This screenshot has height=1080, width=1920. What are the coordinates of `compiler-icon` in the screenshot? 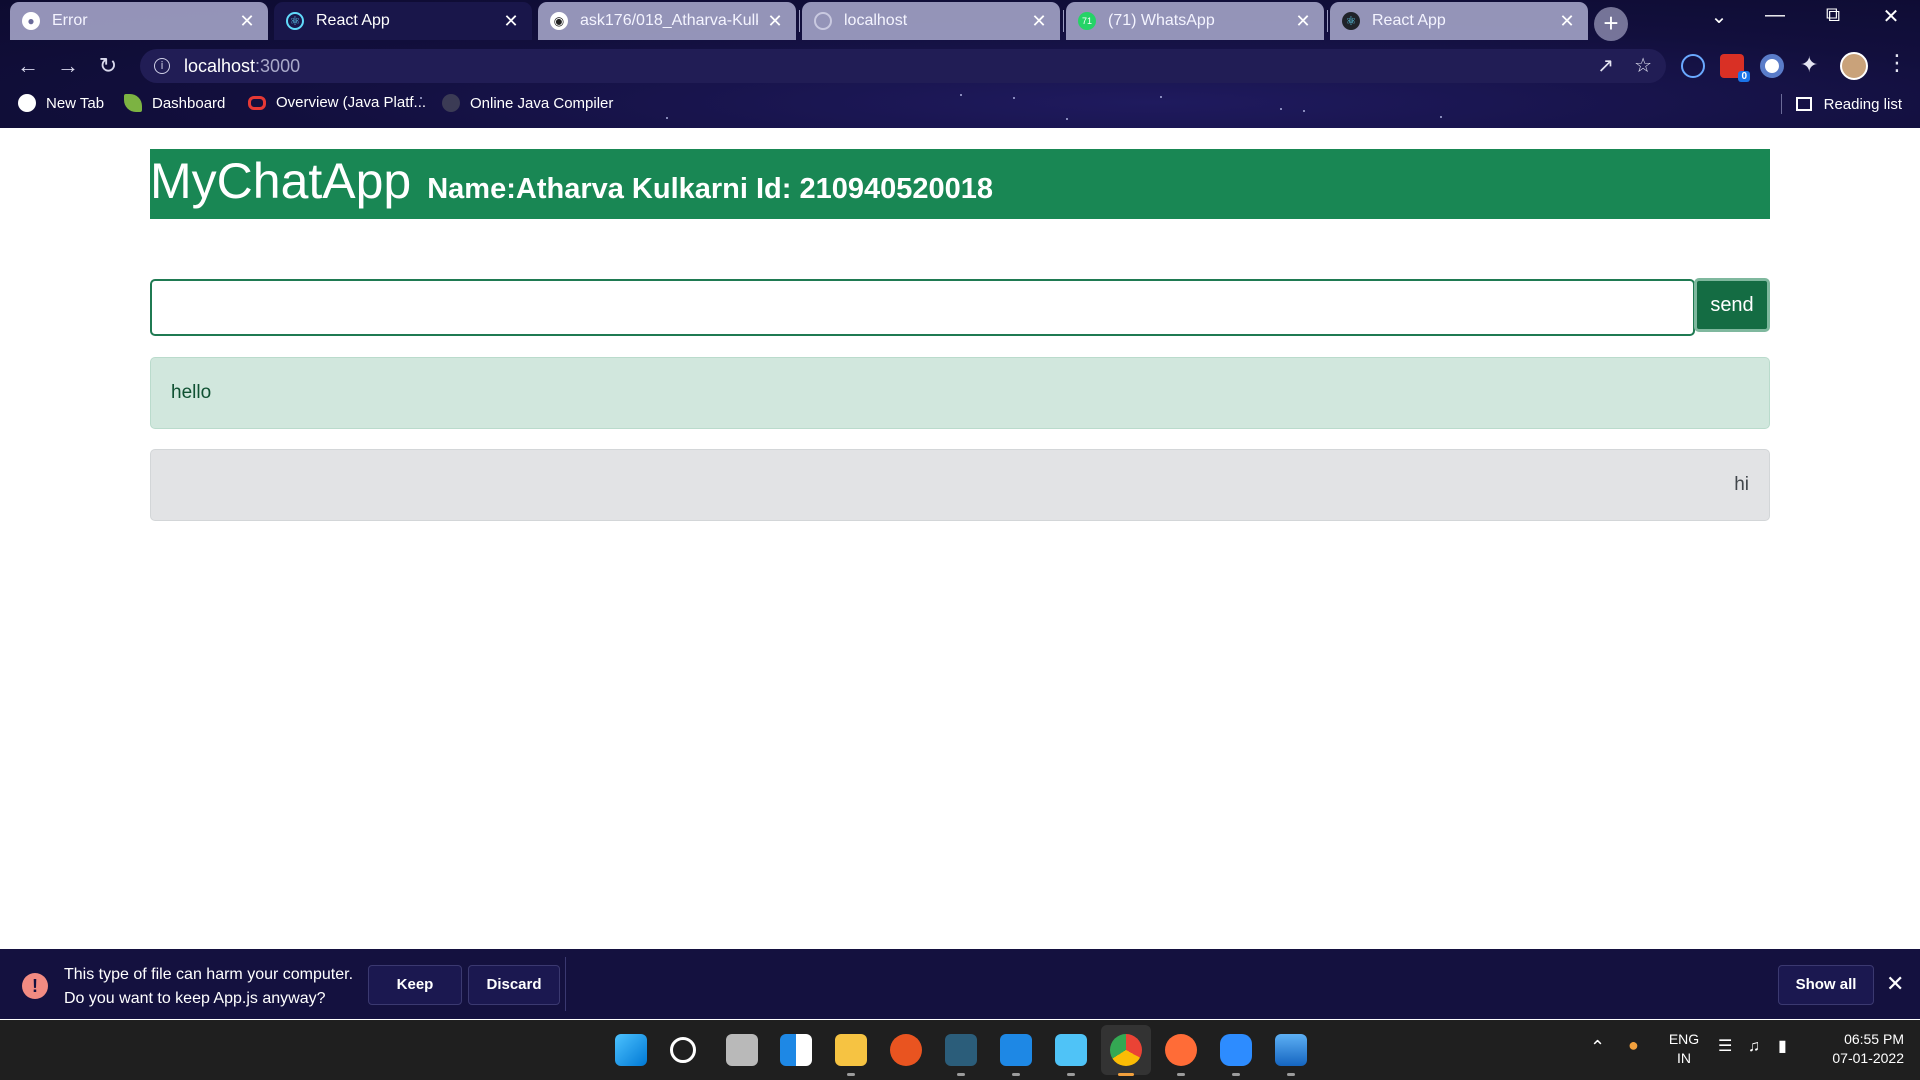 It's located at (451, 103).